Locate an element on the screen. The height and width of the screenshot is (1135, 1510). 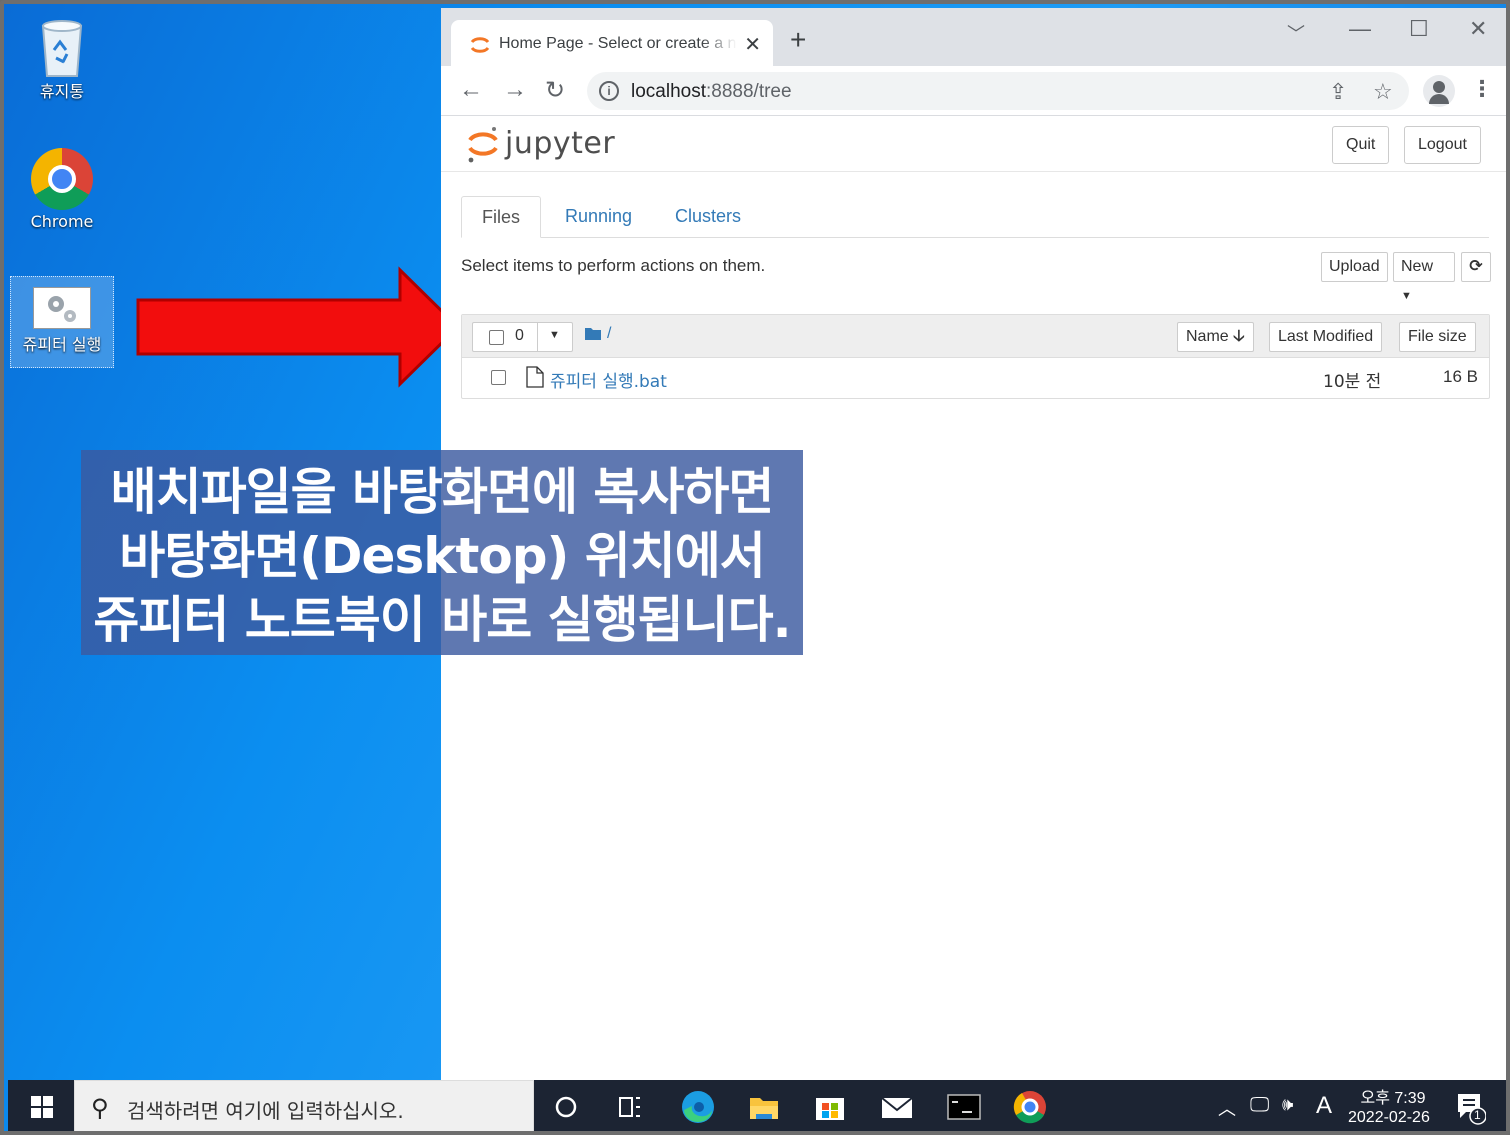
bookmark-star-icon: ☆ is located at coordinates (1383, 92).